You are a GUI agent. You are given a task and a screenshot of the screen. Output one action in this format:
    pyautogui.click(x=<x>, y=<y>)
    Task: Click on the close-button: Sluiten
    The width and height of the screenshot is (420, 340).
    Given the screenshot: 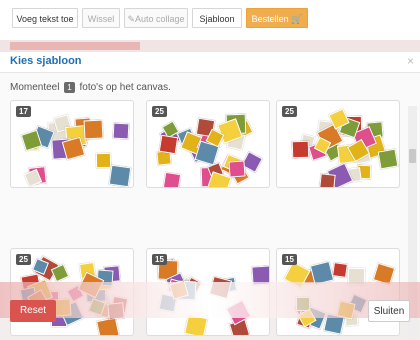 What is the action you would take?
    pyautogui.click(x=389, y=311)
    